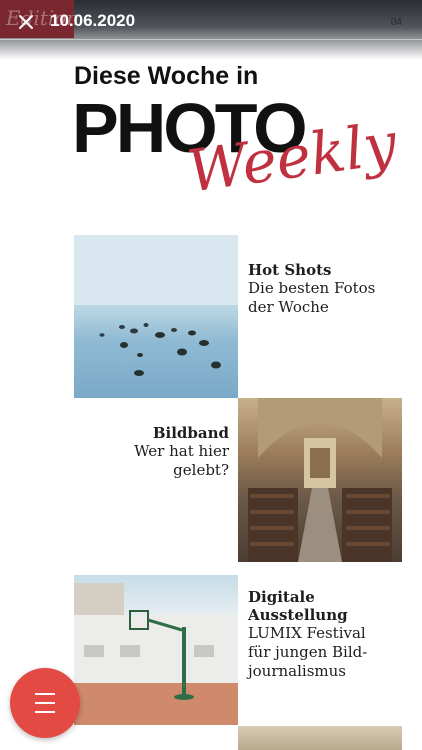 The height and width of the screenshot is (750, 422). I want to click on hot-shots-image, so click(156, 316).